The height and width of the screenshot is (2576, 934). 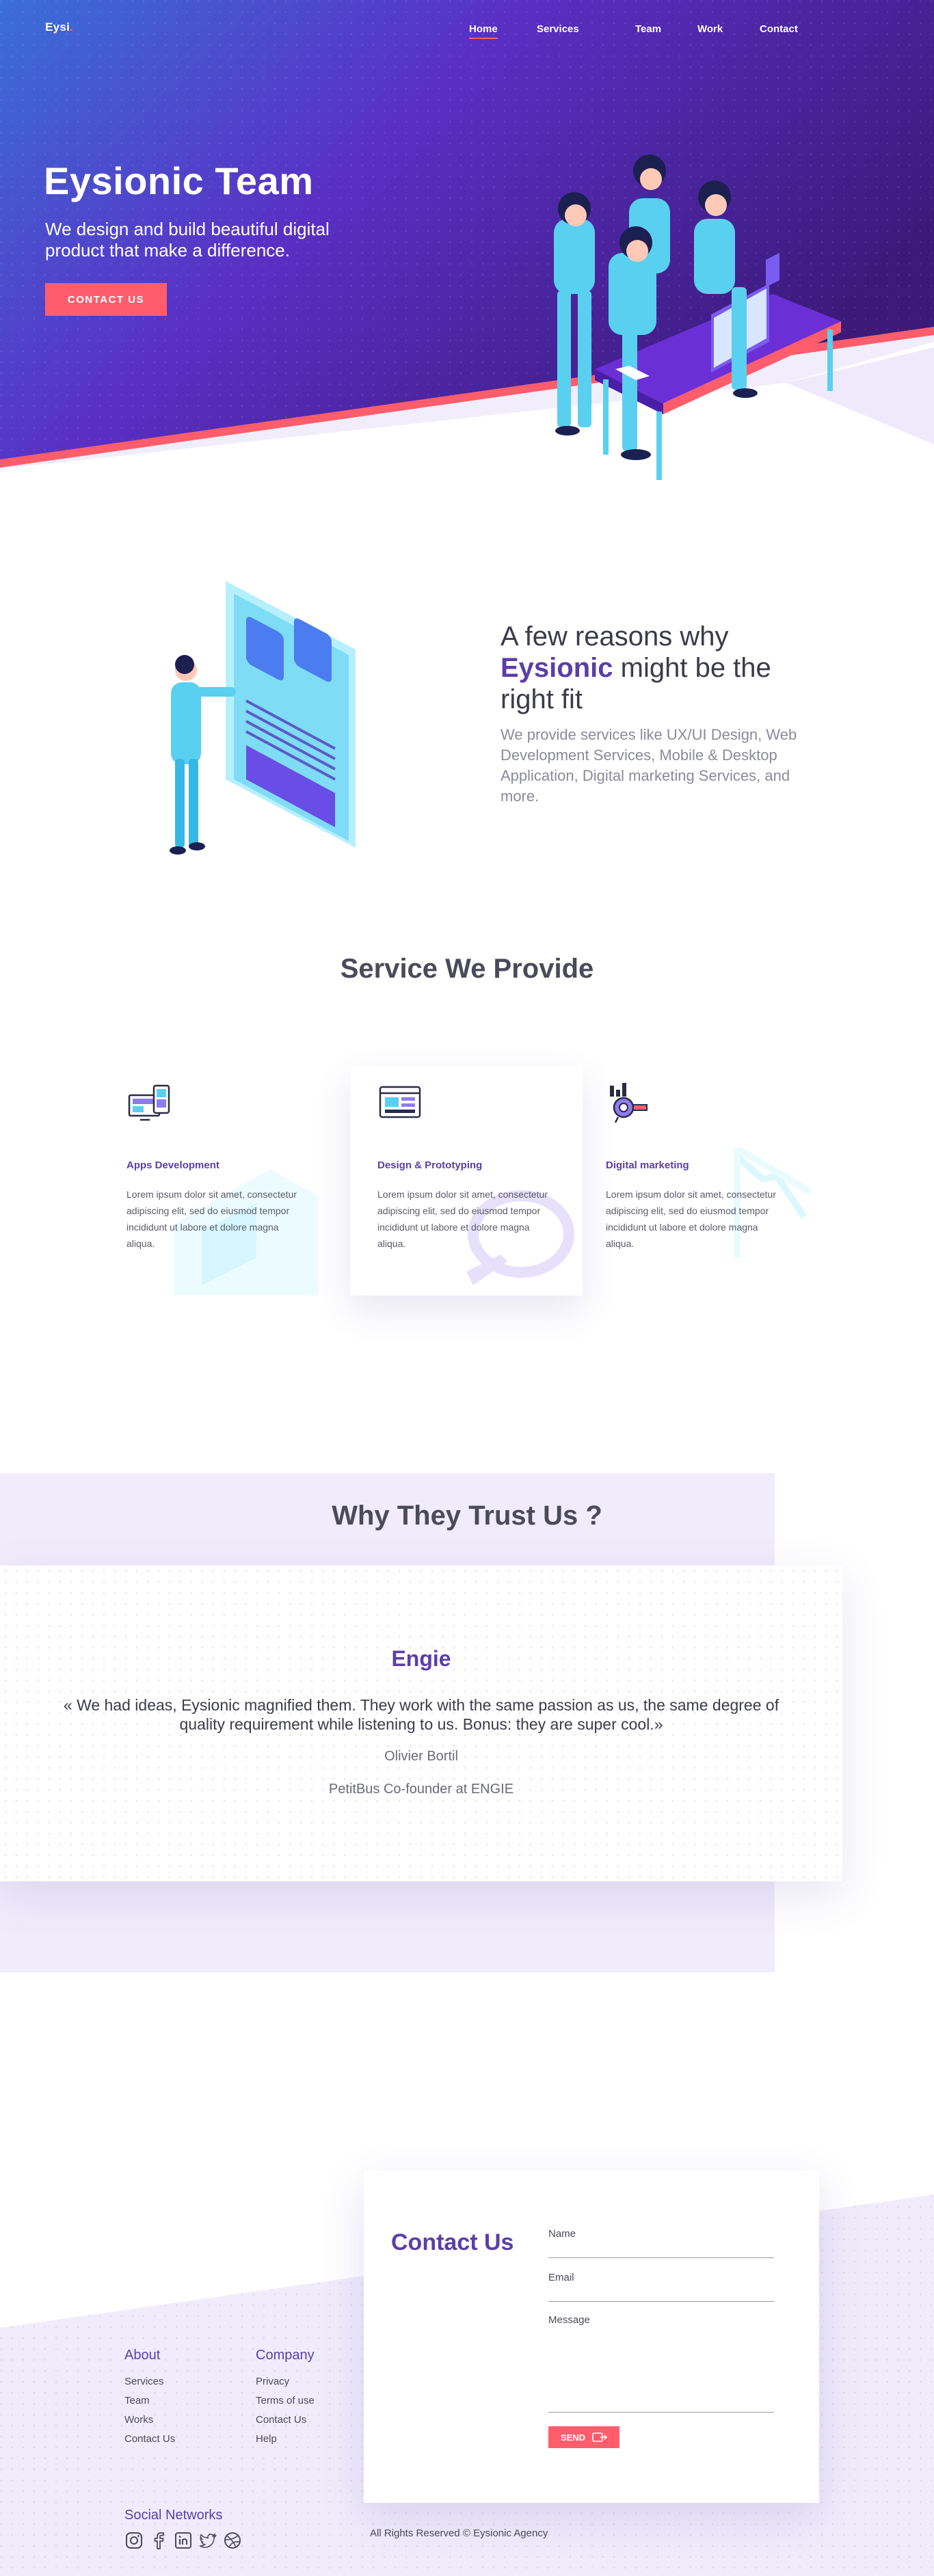 I want to click on social-heading: Social Networks, so click(x=173, y=2515).